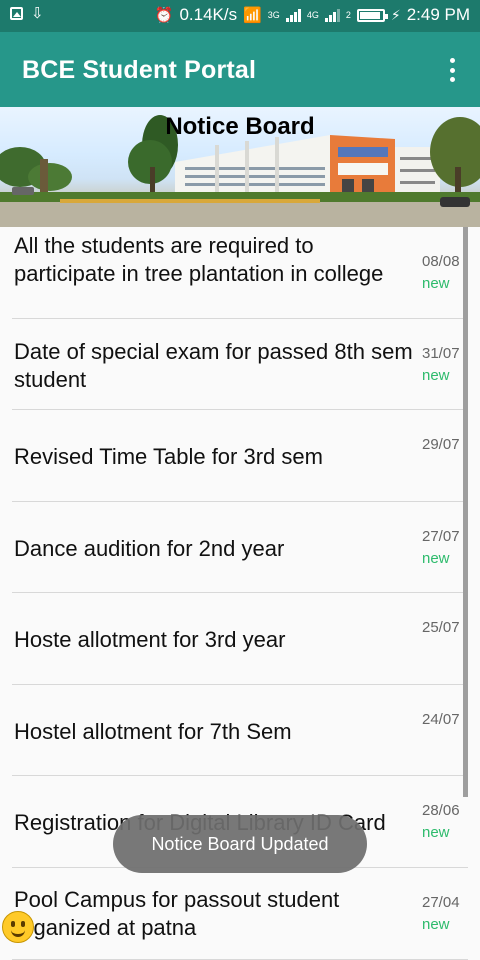 This screenshot has height=960, width=480. I want to click on notice-item: Hostel allotment for 7th Sem 24/07, so click(240, 730).